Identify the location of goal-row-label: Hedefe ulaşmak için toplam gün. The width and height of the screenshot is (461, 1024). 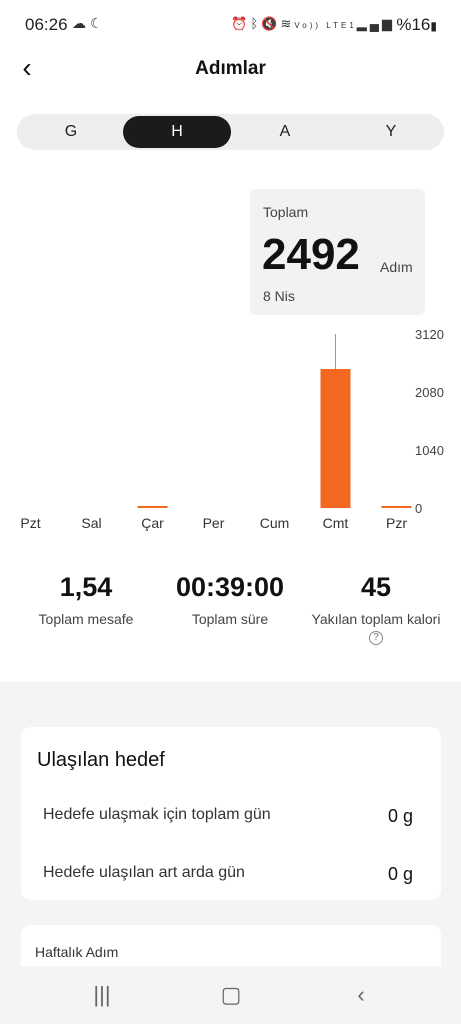
(157, 814).